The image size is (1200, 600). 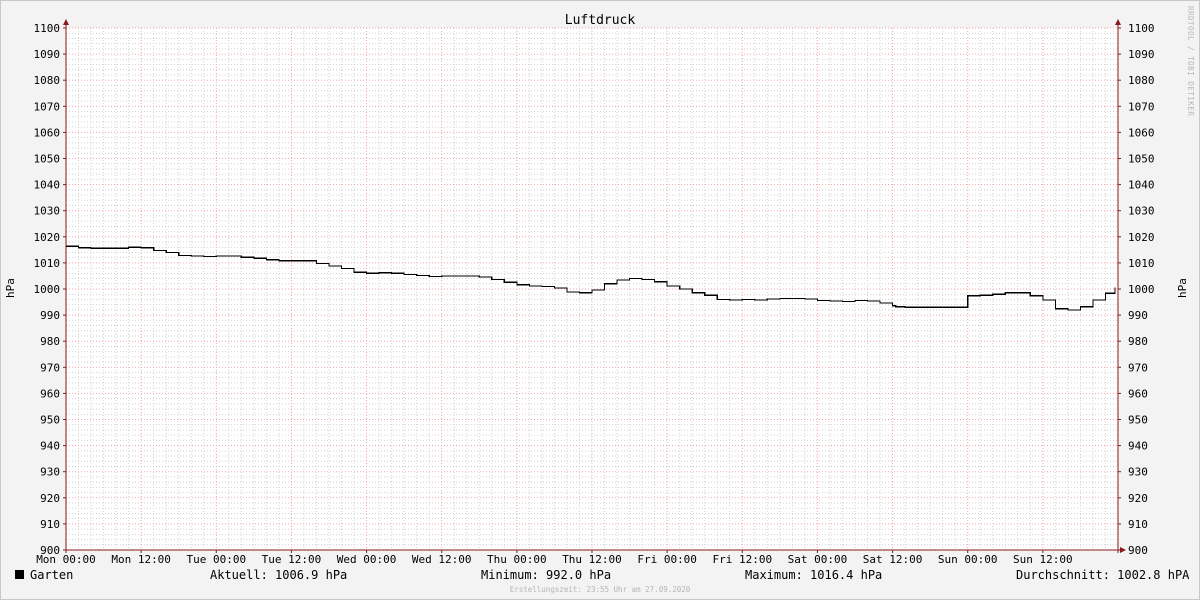 I want to click on y-tick-label: 900, so click(x=1138, y=550).